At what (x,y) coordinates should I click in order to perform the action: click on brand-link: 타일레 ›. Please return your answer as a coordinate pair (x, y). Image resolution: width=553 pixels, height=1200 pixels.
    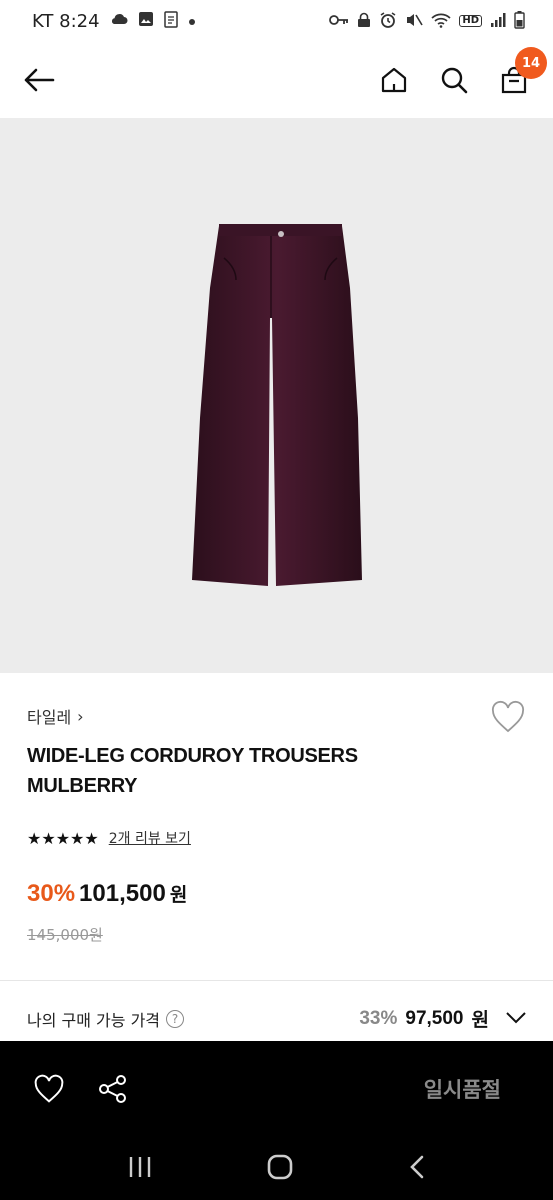
    Looking at the image, I should click on (55, 716).